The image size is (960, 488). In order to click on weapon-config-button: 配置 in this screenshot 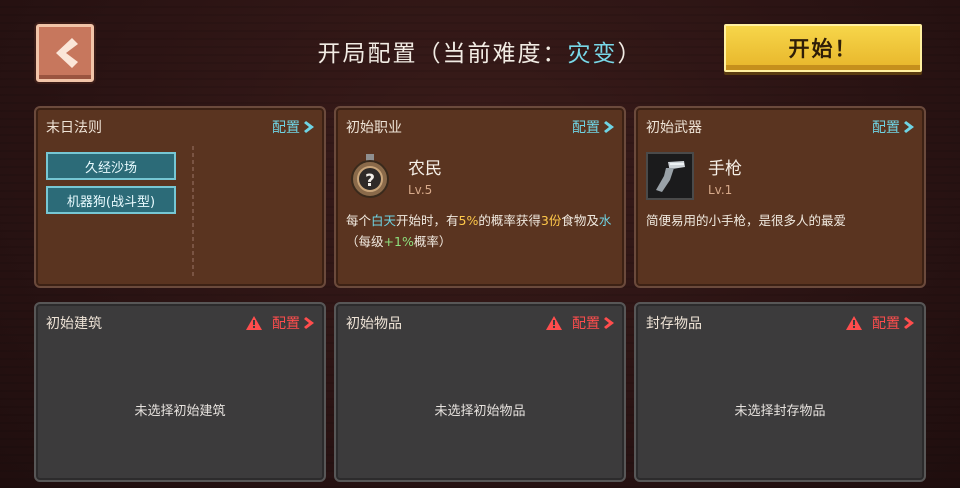, I will do `click(893, 127)`.